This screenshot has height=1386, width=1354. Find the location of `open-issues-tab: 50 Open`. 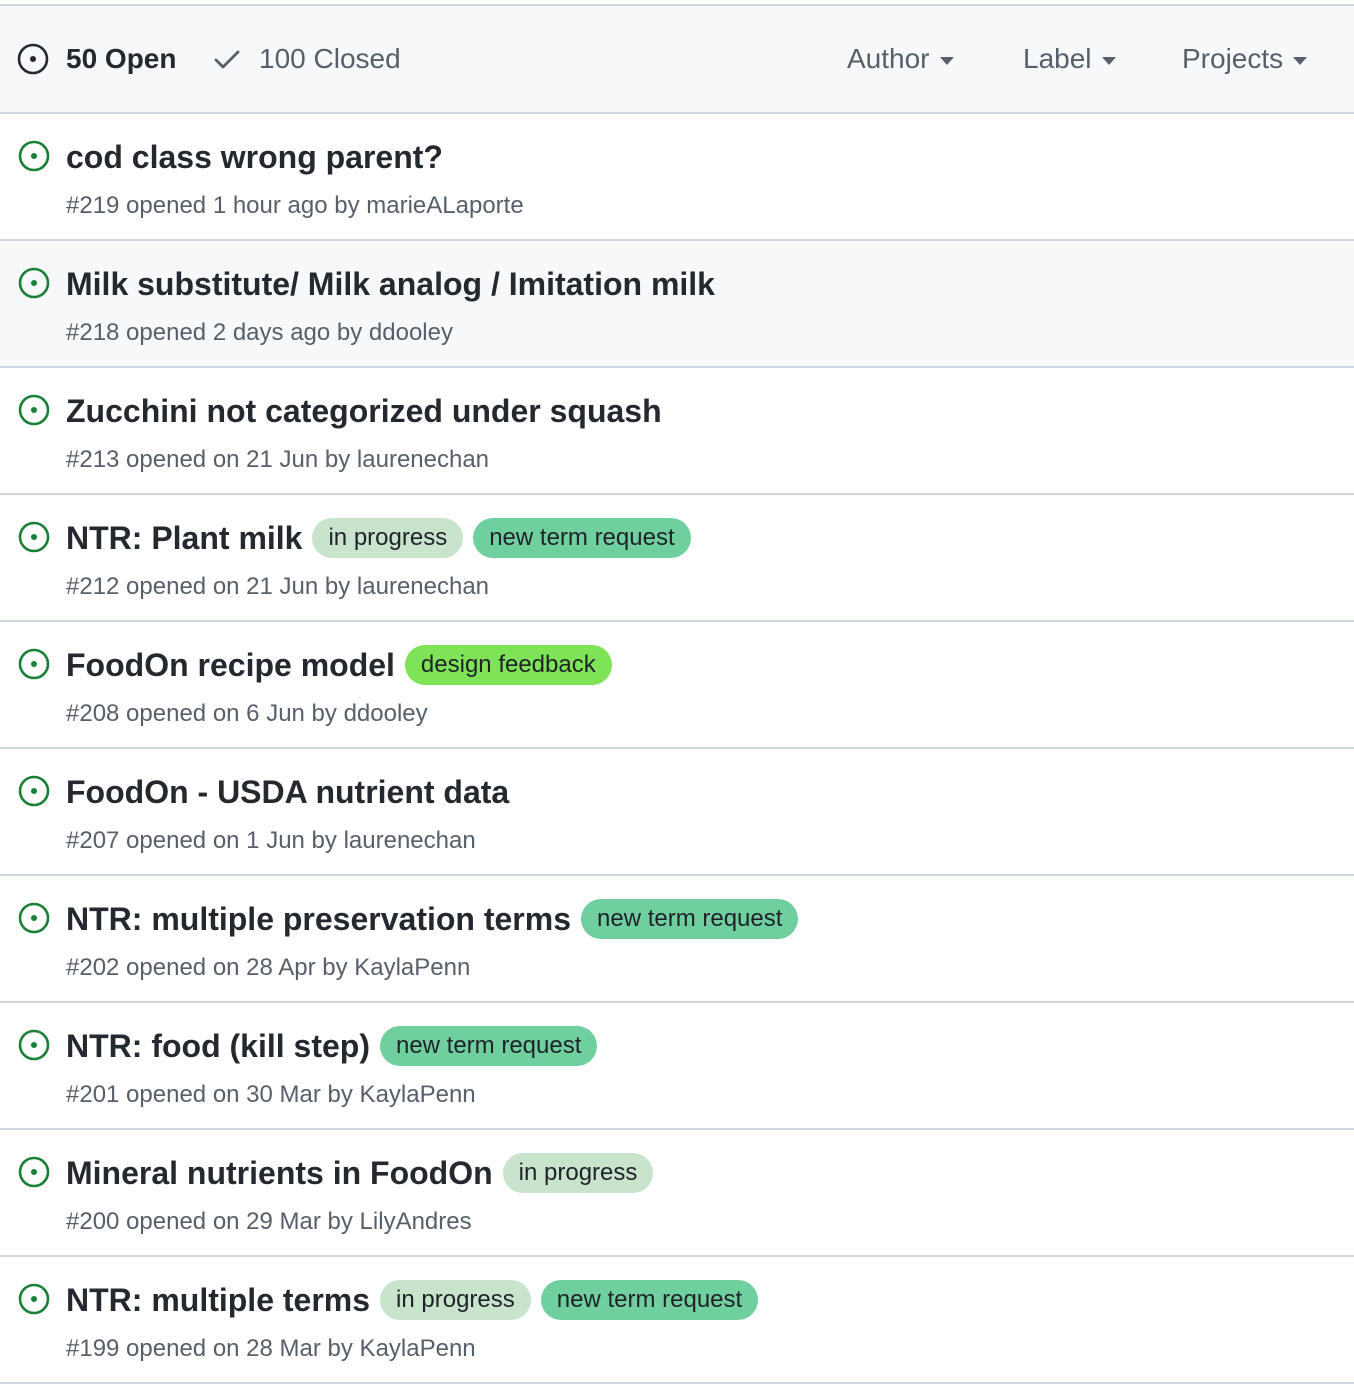

open-issues-tab: 50 Open is located at coordinates (96, 59).